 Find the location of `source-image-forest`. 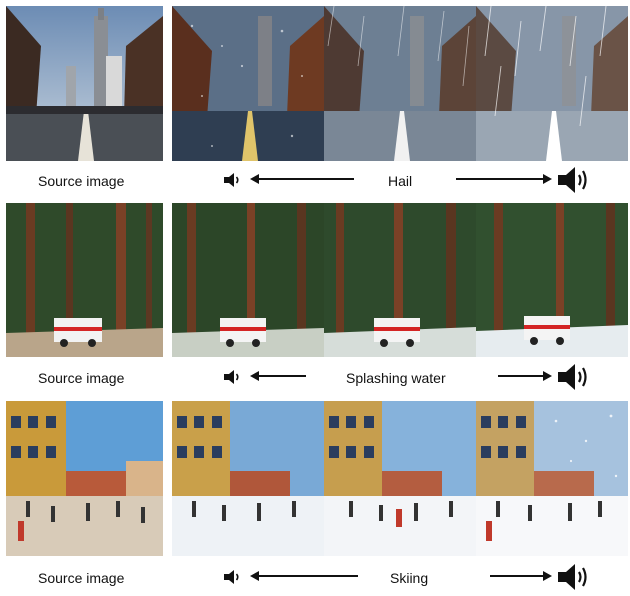

source-image-forest is located at coordinates (84, 280).